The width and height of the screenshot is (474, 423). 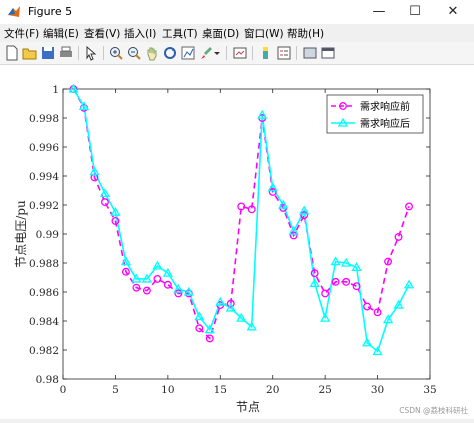 What do you see at coordinates (266, 53) in the screenshot?
I see `colorbar-icon` at bounding box center [266, 53].